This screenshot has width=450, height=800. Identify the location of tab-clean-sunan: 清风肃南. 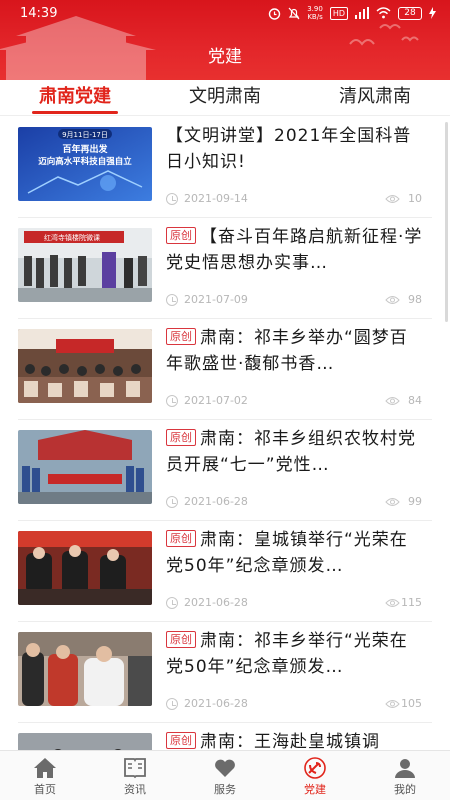
(375, 97).